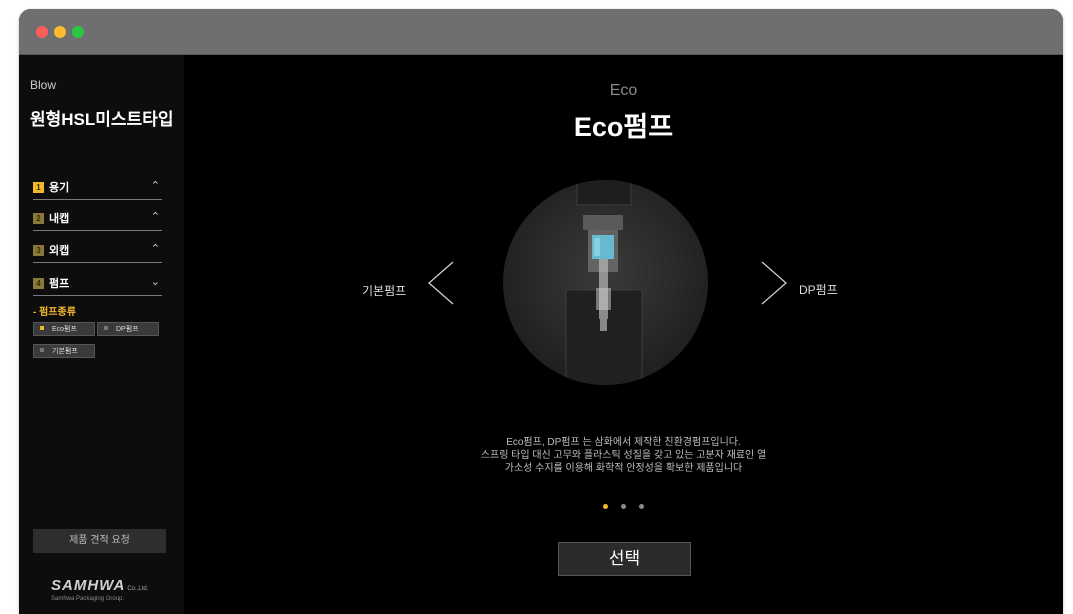 This screenshot has height=614, width=1073. I want to click on product-image, so click(605, 282).